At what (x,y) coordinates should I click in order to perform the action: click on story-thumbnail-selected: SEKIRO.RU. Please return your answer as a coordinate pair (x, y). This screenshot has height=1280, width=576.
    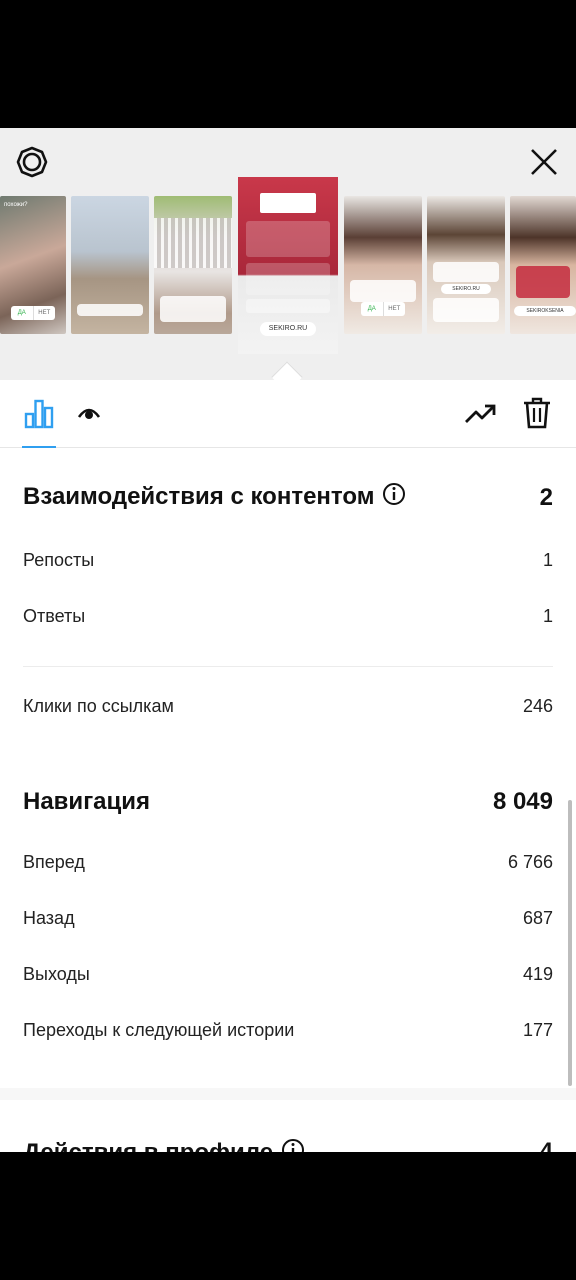
    Looking at the image, I should click on (288, 265).